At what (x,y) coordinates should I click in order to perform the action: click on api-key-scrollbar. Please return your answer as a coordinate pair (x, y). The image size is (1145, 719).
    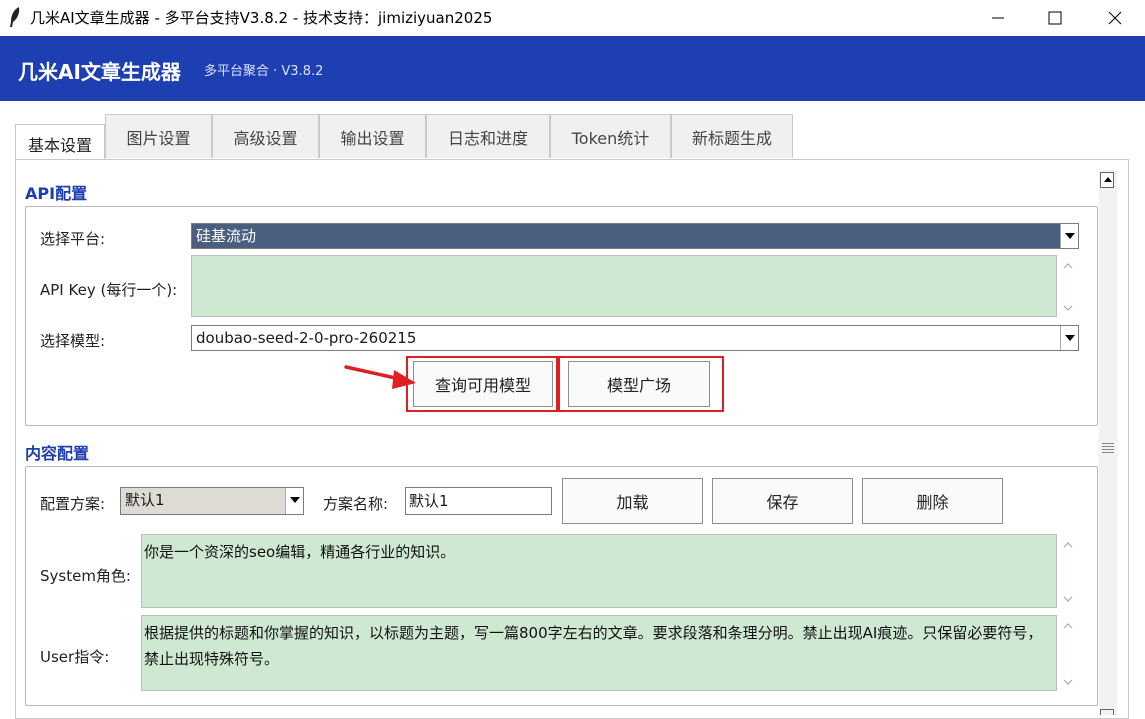
    Looking at the image, I should click on (1068, 287).